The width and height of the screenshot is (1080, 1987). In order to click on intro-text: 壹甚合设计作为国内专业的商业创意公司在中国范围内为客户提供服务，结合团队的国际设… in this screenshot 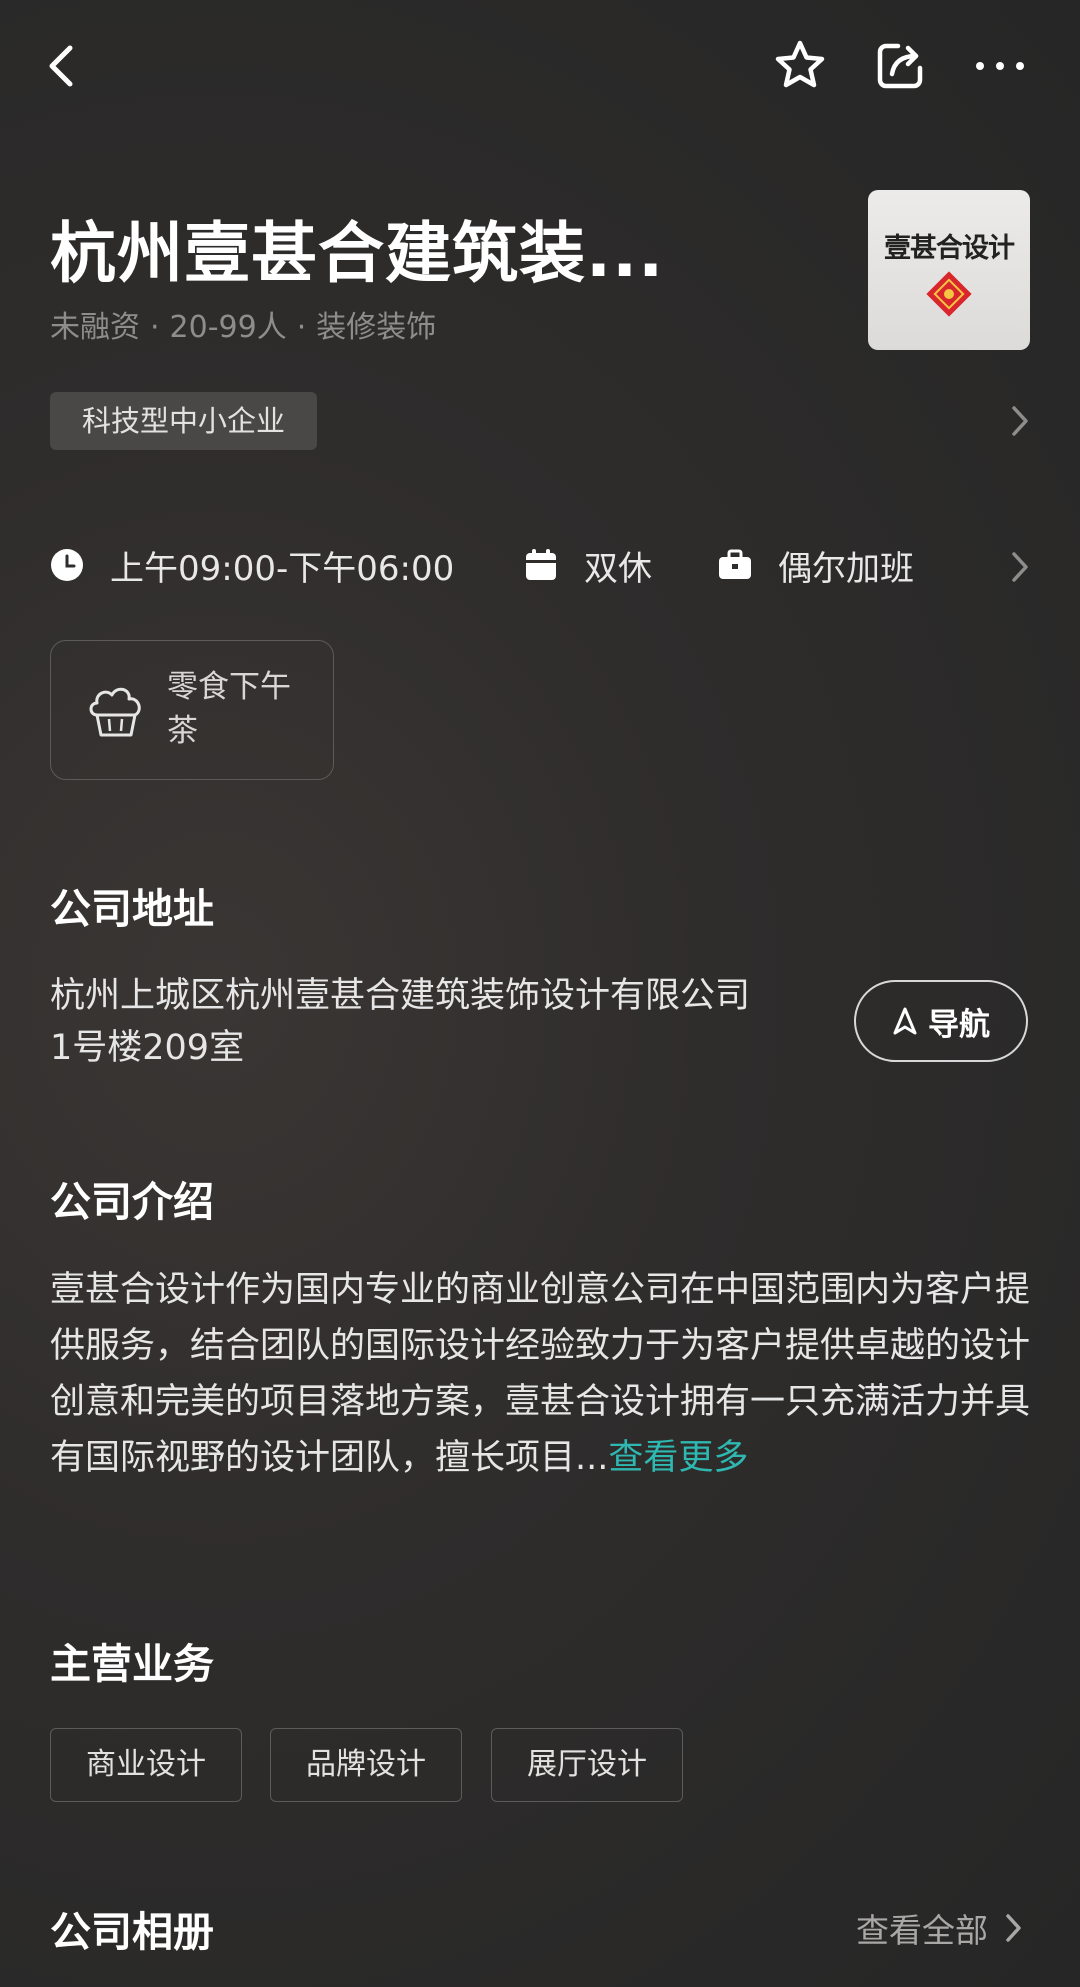, I will do `click(540, 1374)`.